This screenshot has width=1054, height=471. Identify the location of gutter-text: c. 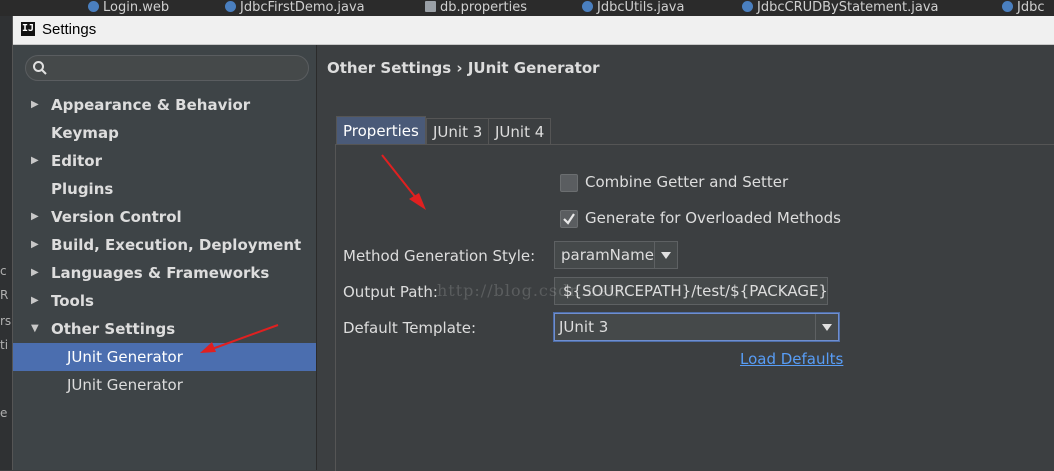
(3, 271).